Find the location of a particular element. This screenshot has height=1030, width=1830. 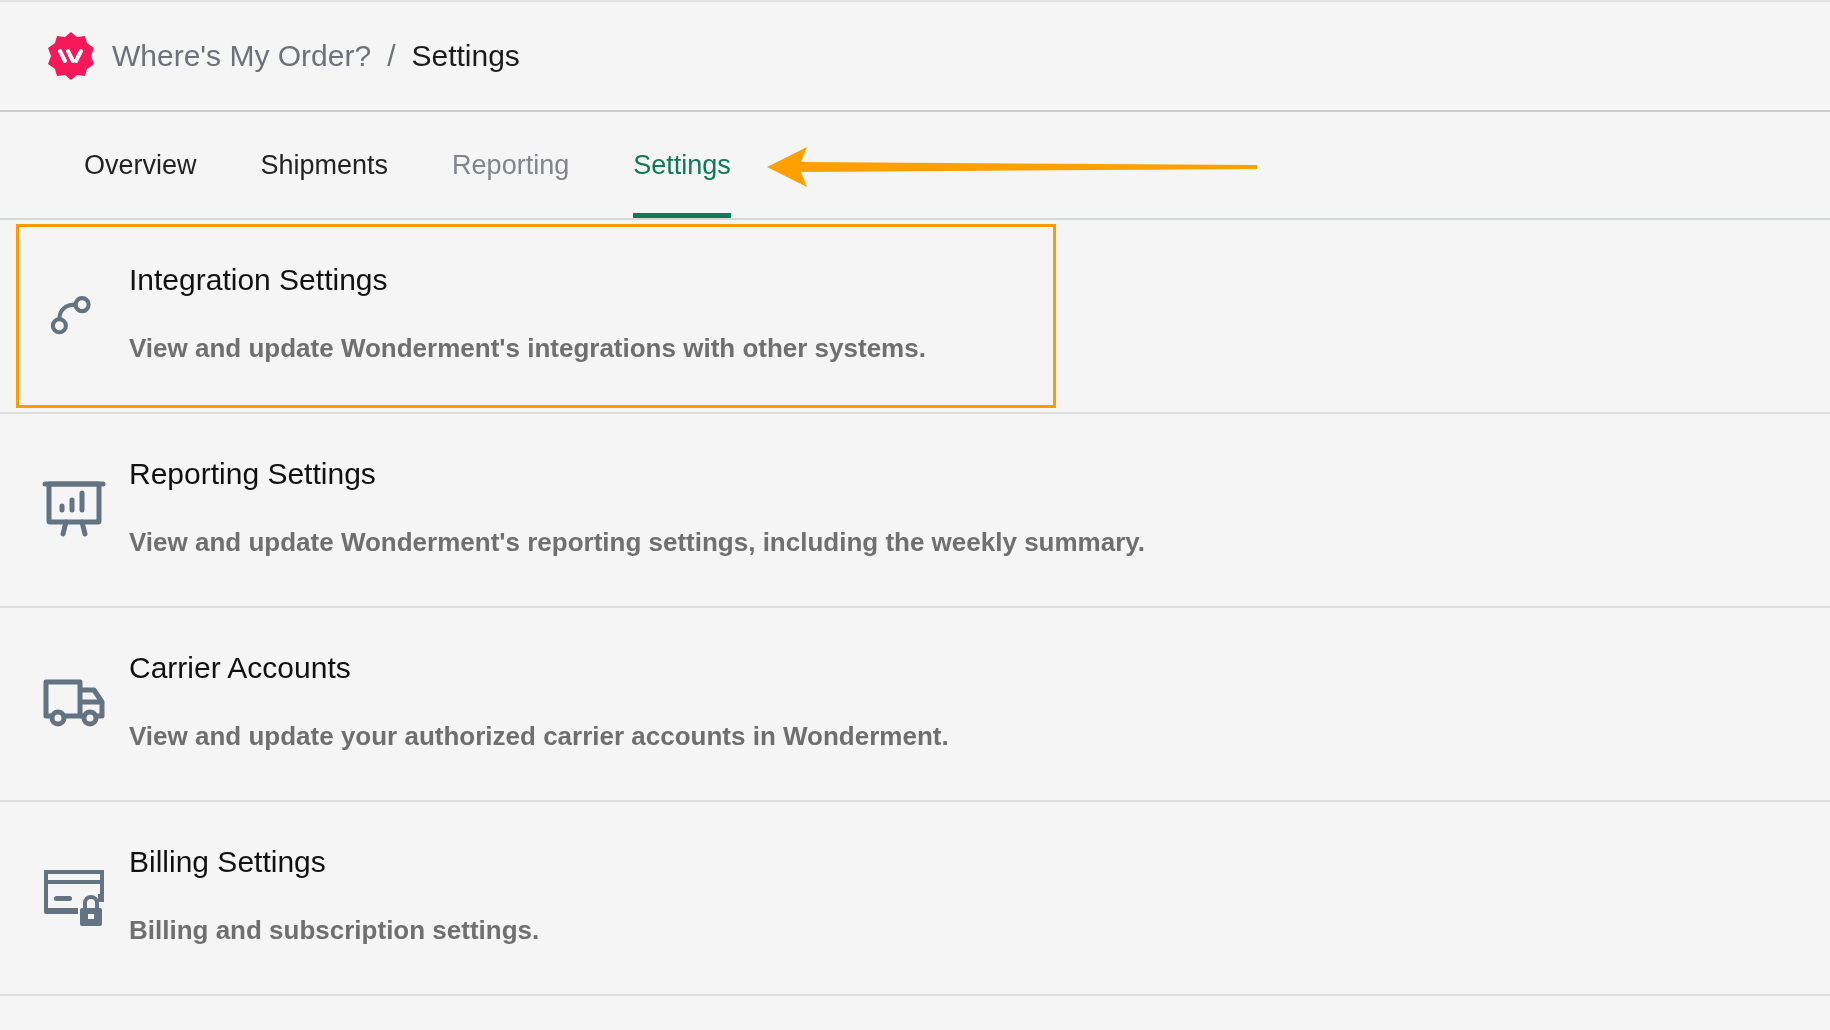

page-title: Settings is located at coordinates (465, 56).